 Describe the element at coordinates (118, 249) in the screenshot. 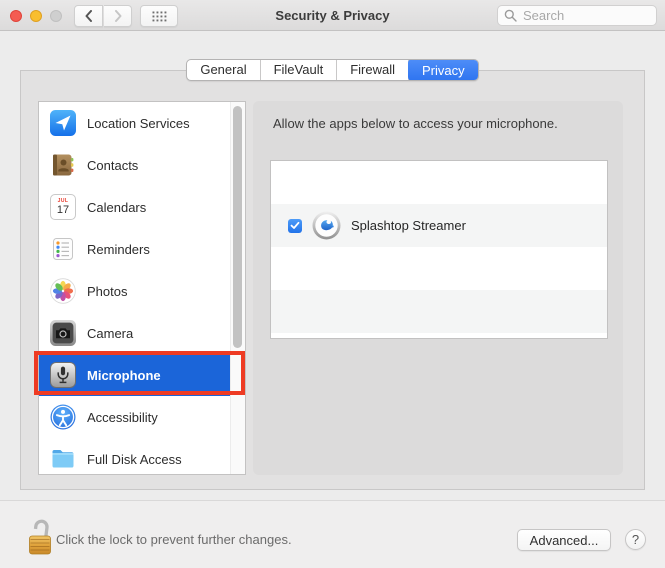

I see `sidebar-item-label: Reminders` at that location.